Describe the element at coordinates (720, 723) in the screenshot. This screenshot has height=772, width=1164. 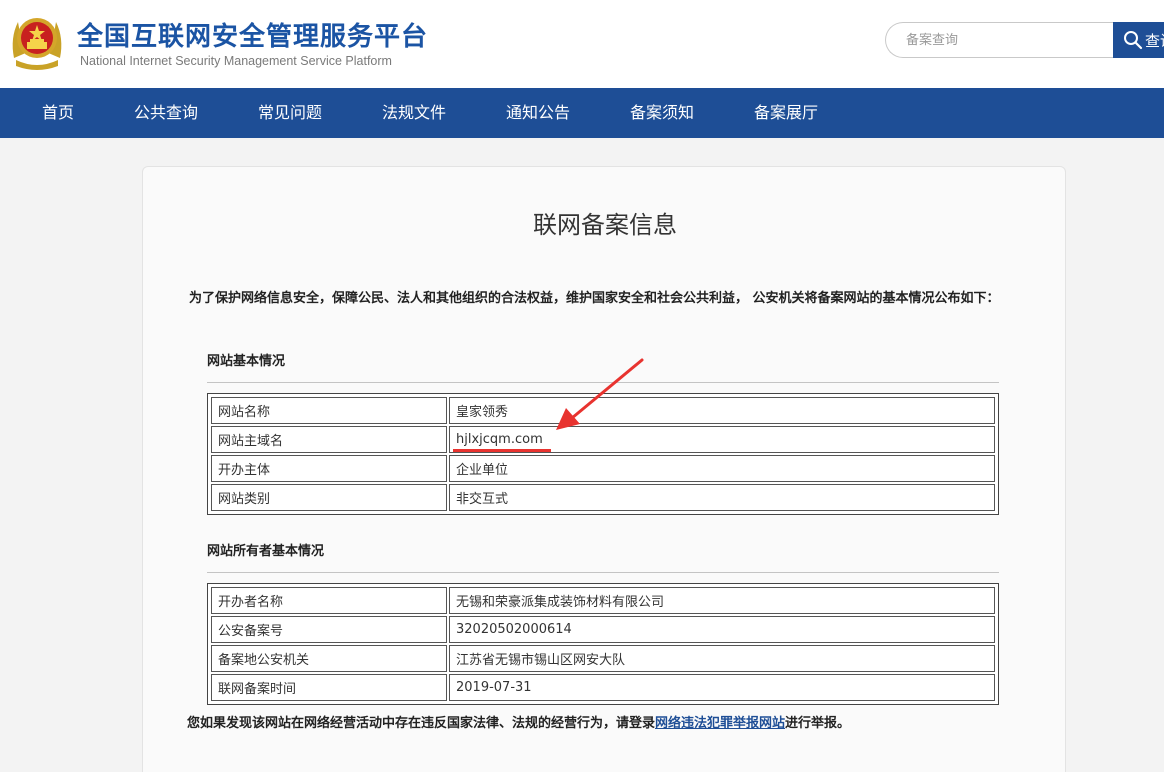
I see `report-link: 网络违法犯罪举报网站` at that location.